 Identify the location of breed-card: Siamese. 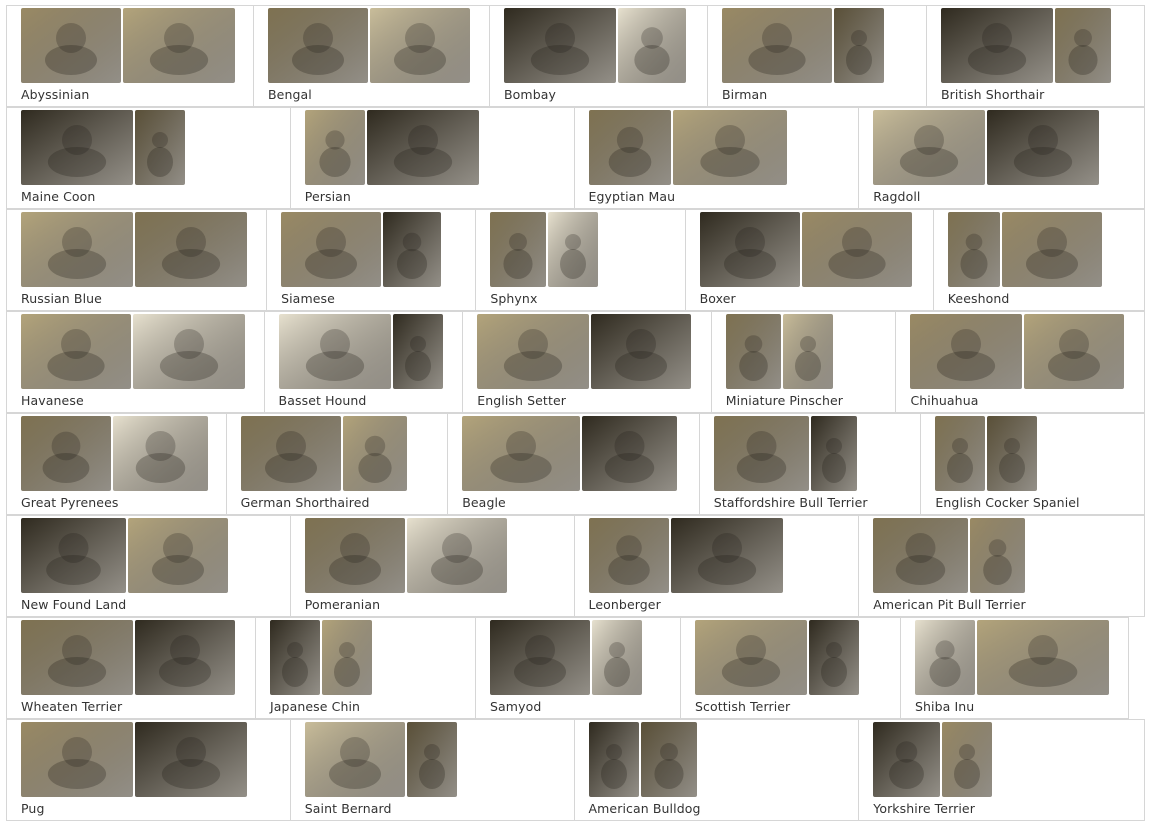
(371, 260).